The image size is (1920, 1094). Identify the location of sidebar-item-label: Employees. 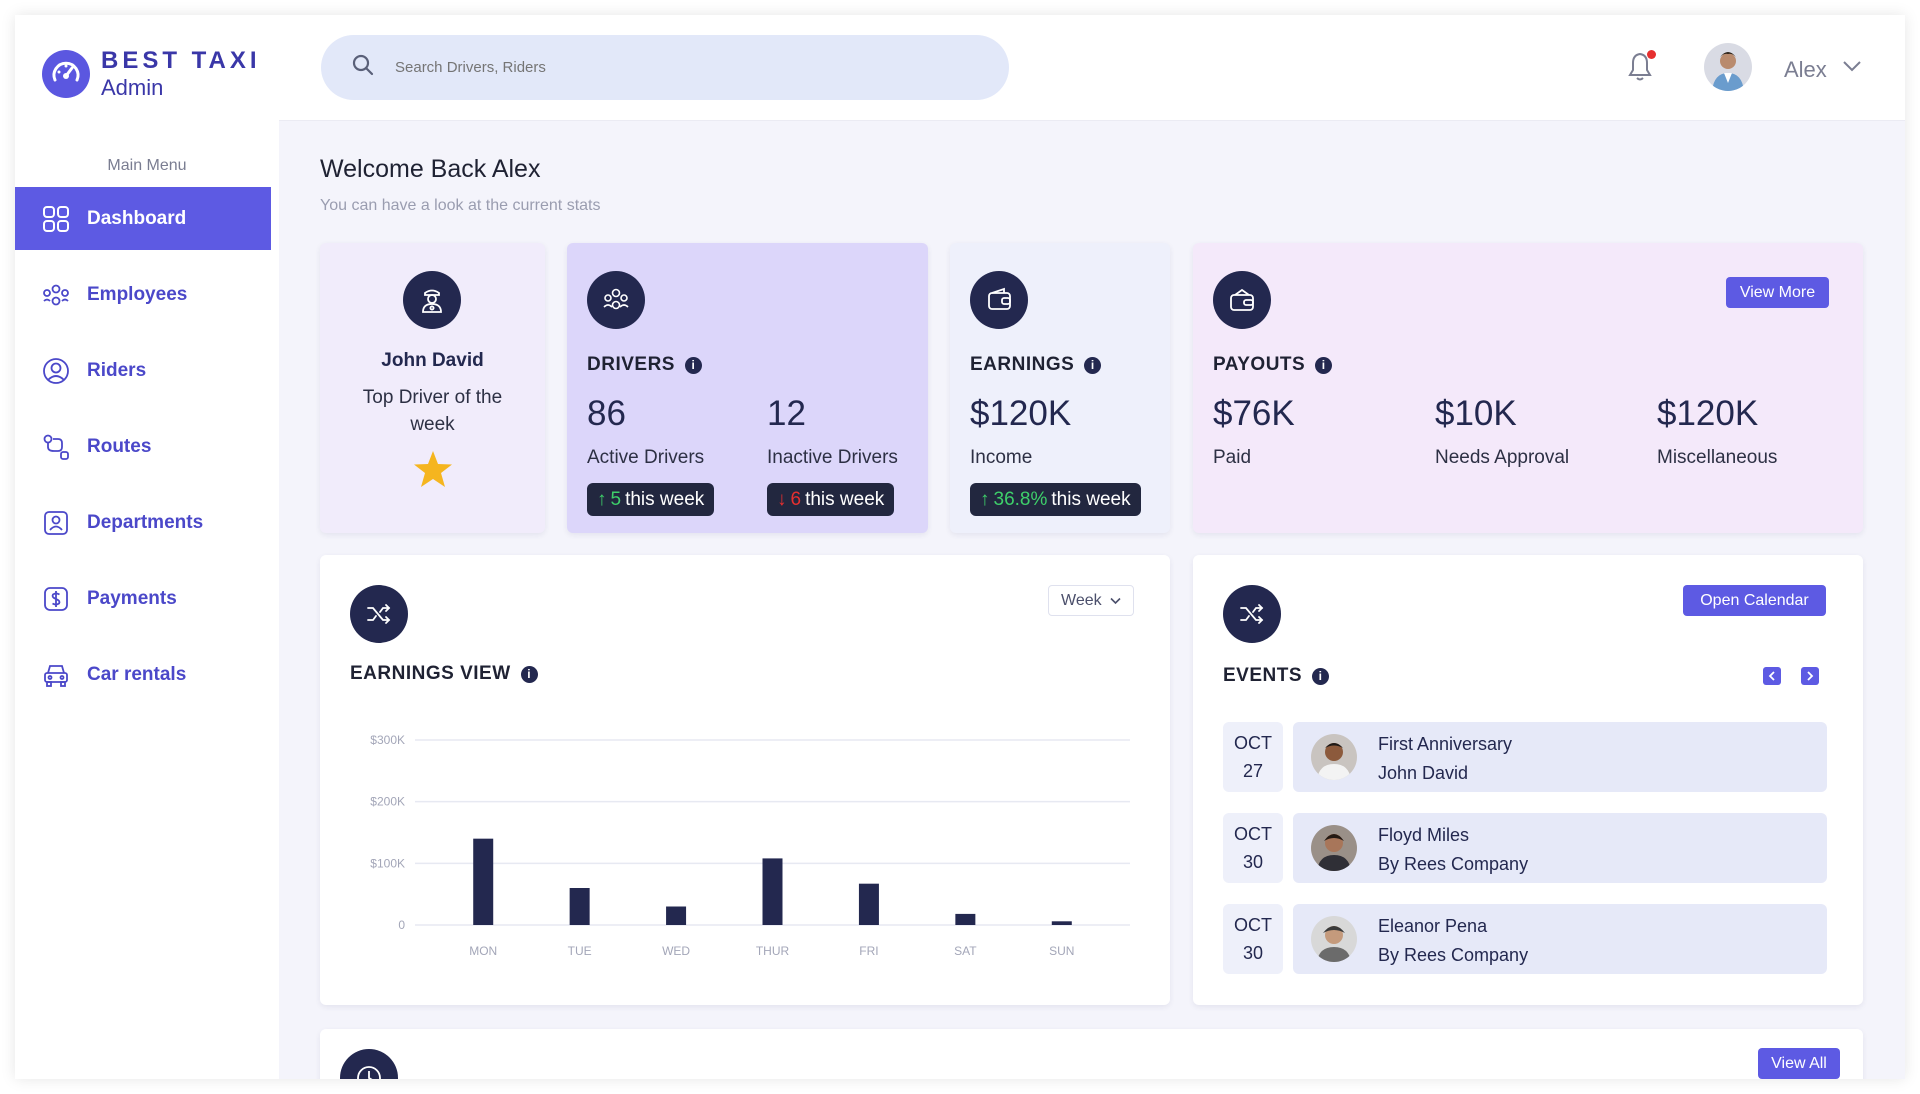
(137, 294).